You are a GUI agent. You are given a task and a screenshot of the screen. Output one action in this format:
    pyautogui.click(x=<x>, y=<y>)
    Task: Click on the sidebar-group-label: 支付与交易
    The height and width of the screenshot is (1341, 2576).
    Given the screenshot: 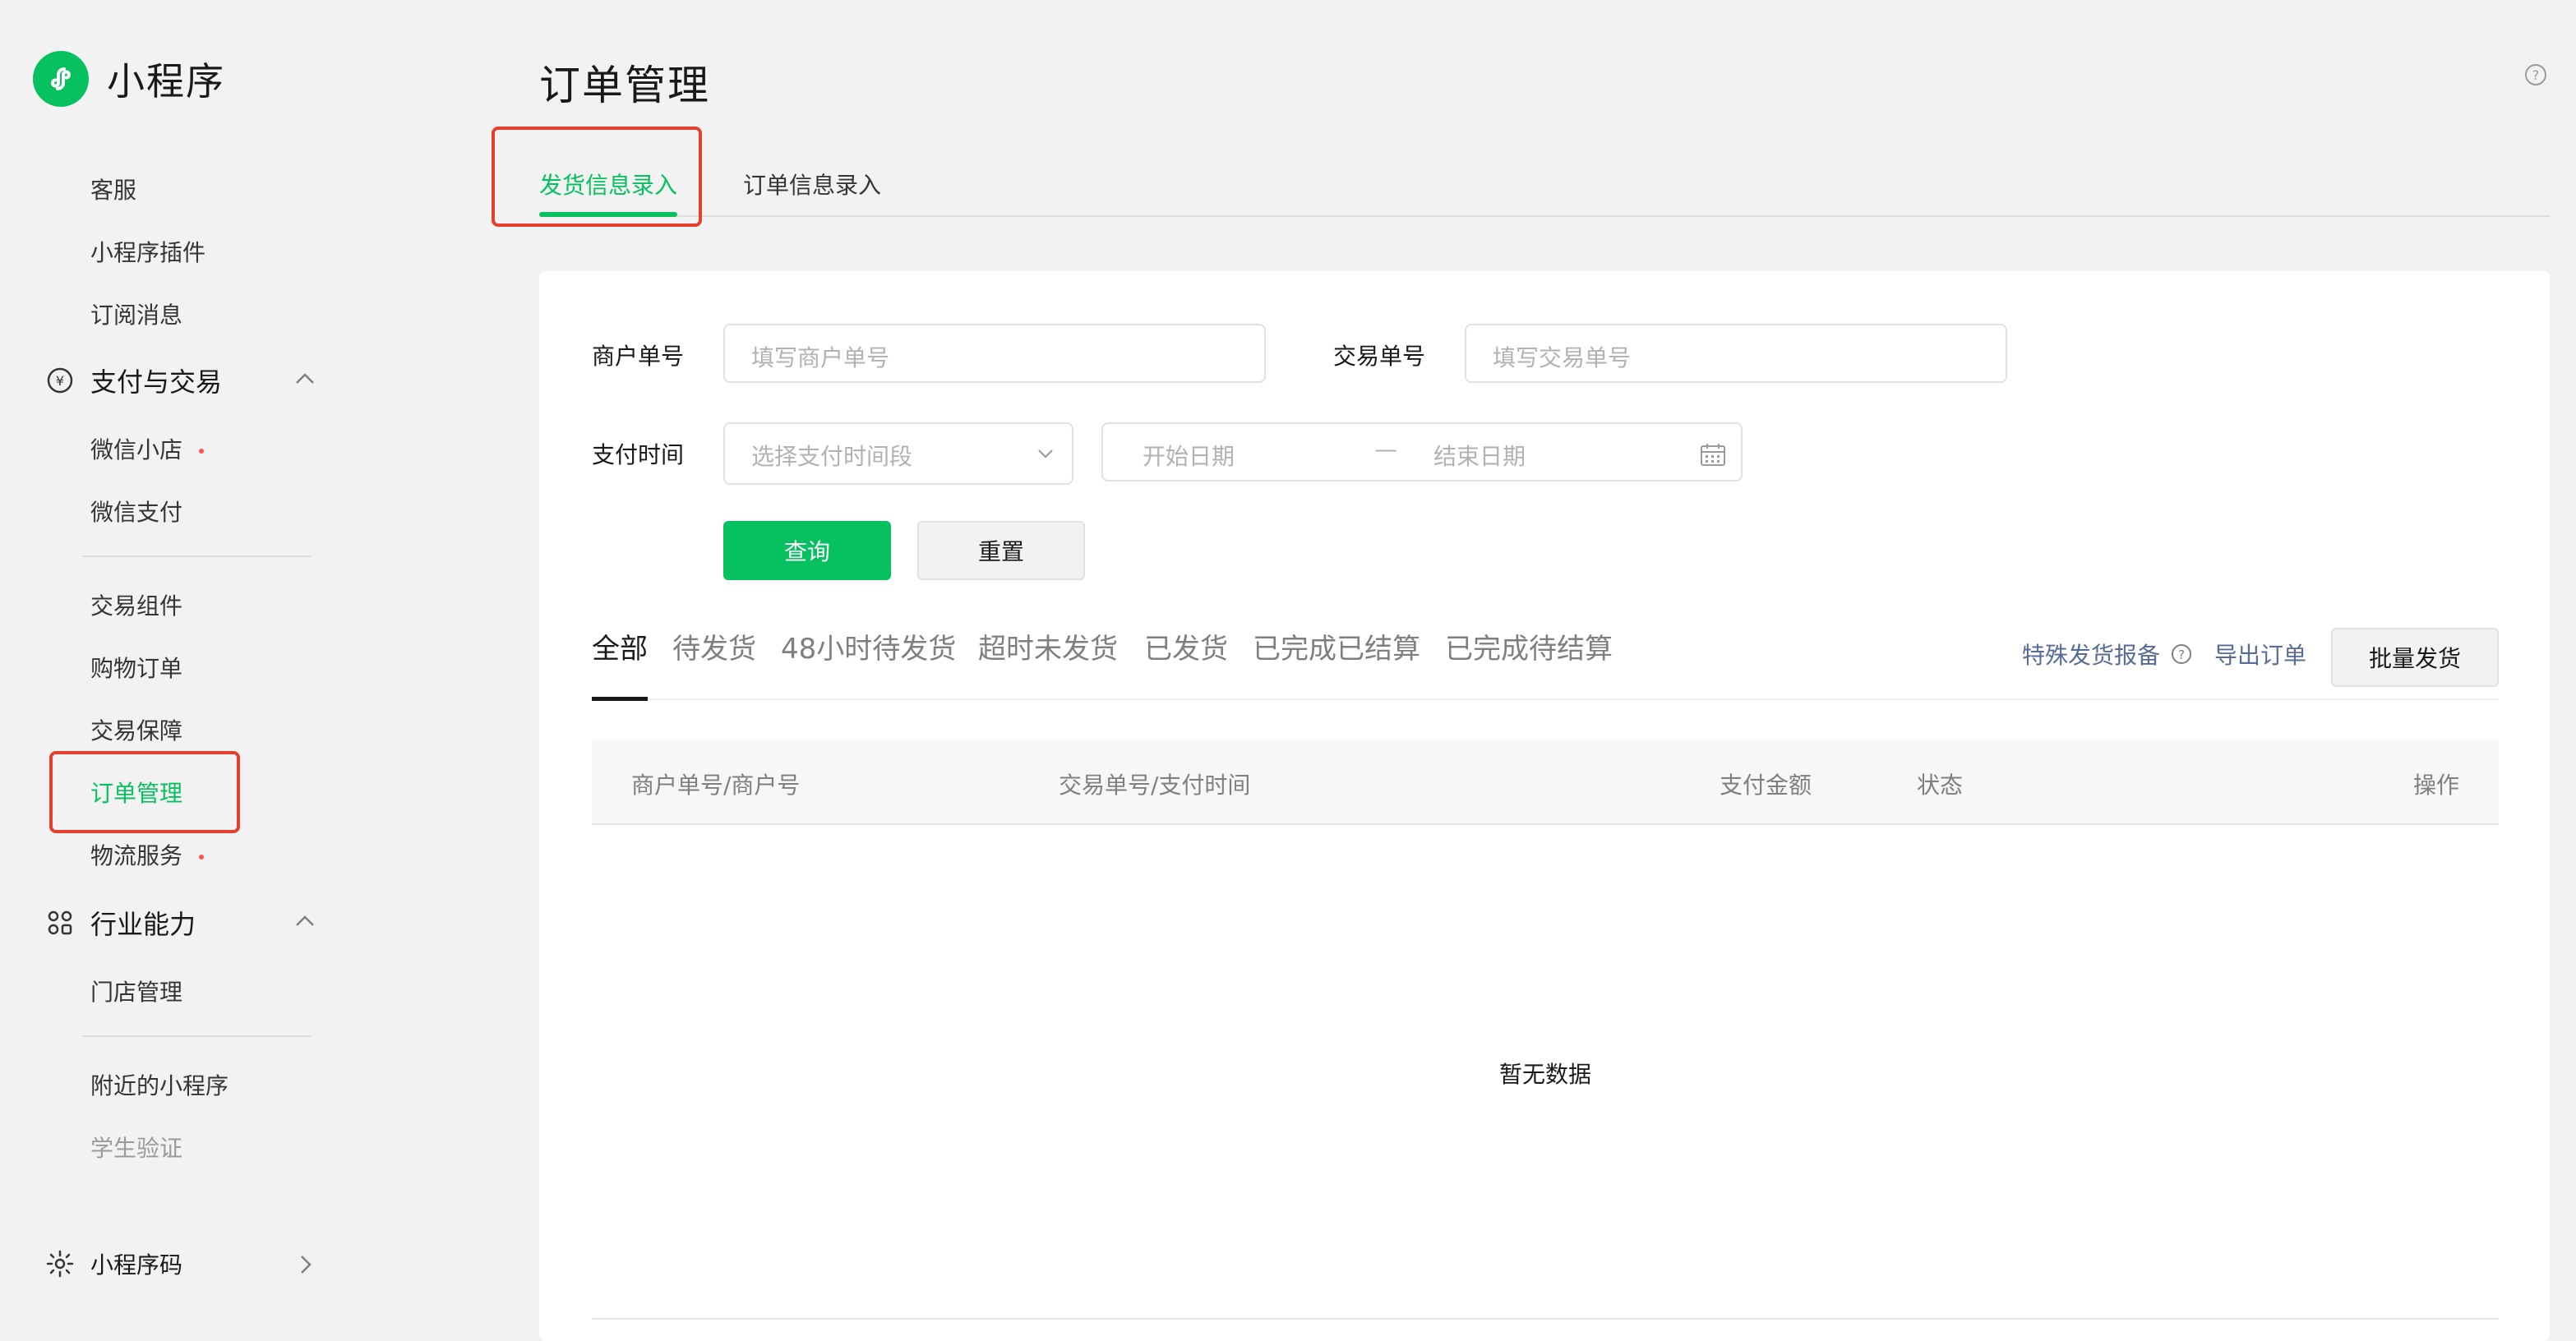 What is the action you would take?
    pyautogui.click(x=157, y=382)
    